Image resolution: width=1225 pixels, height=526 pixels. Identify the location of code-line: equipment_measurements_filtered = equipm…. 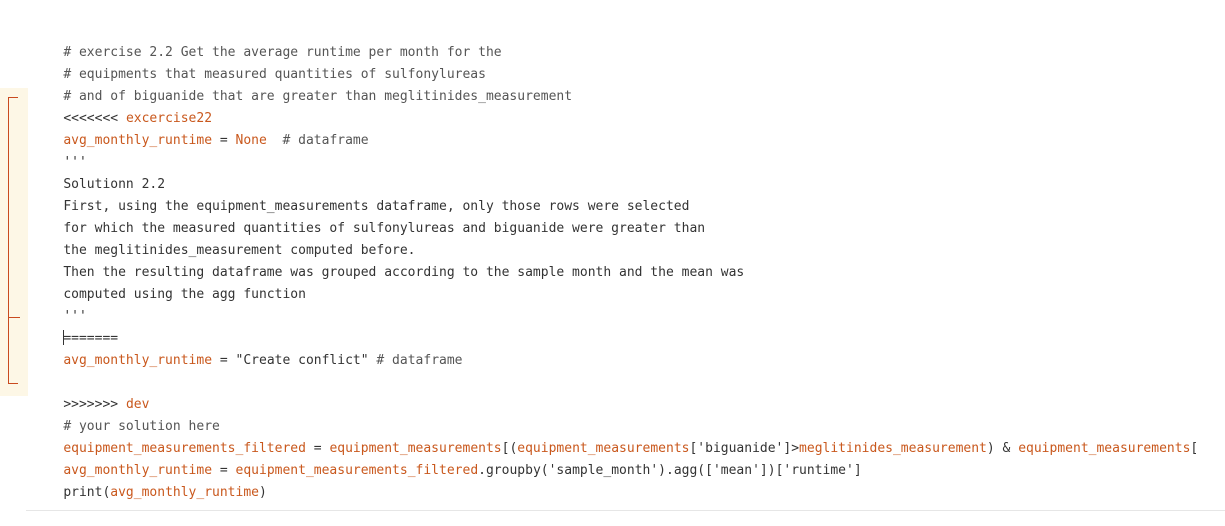
(615, 436).